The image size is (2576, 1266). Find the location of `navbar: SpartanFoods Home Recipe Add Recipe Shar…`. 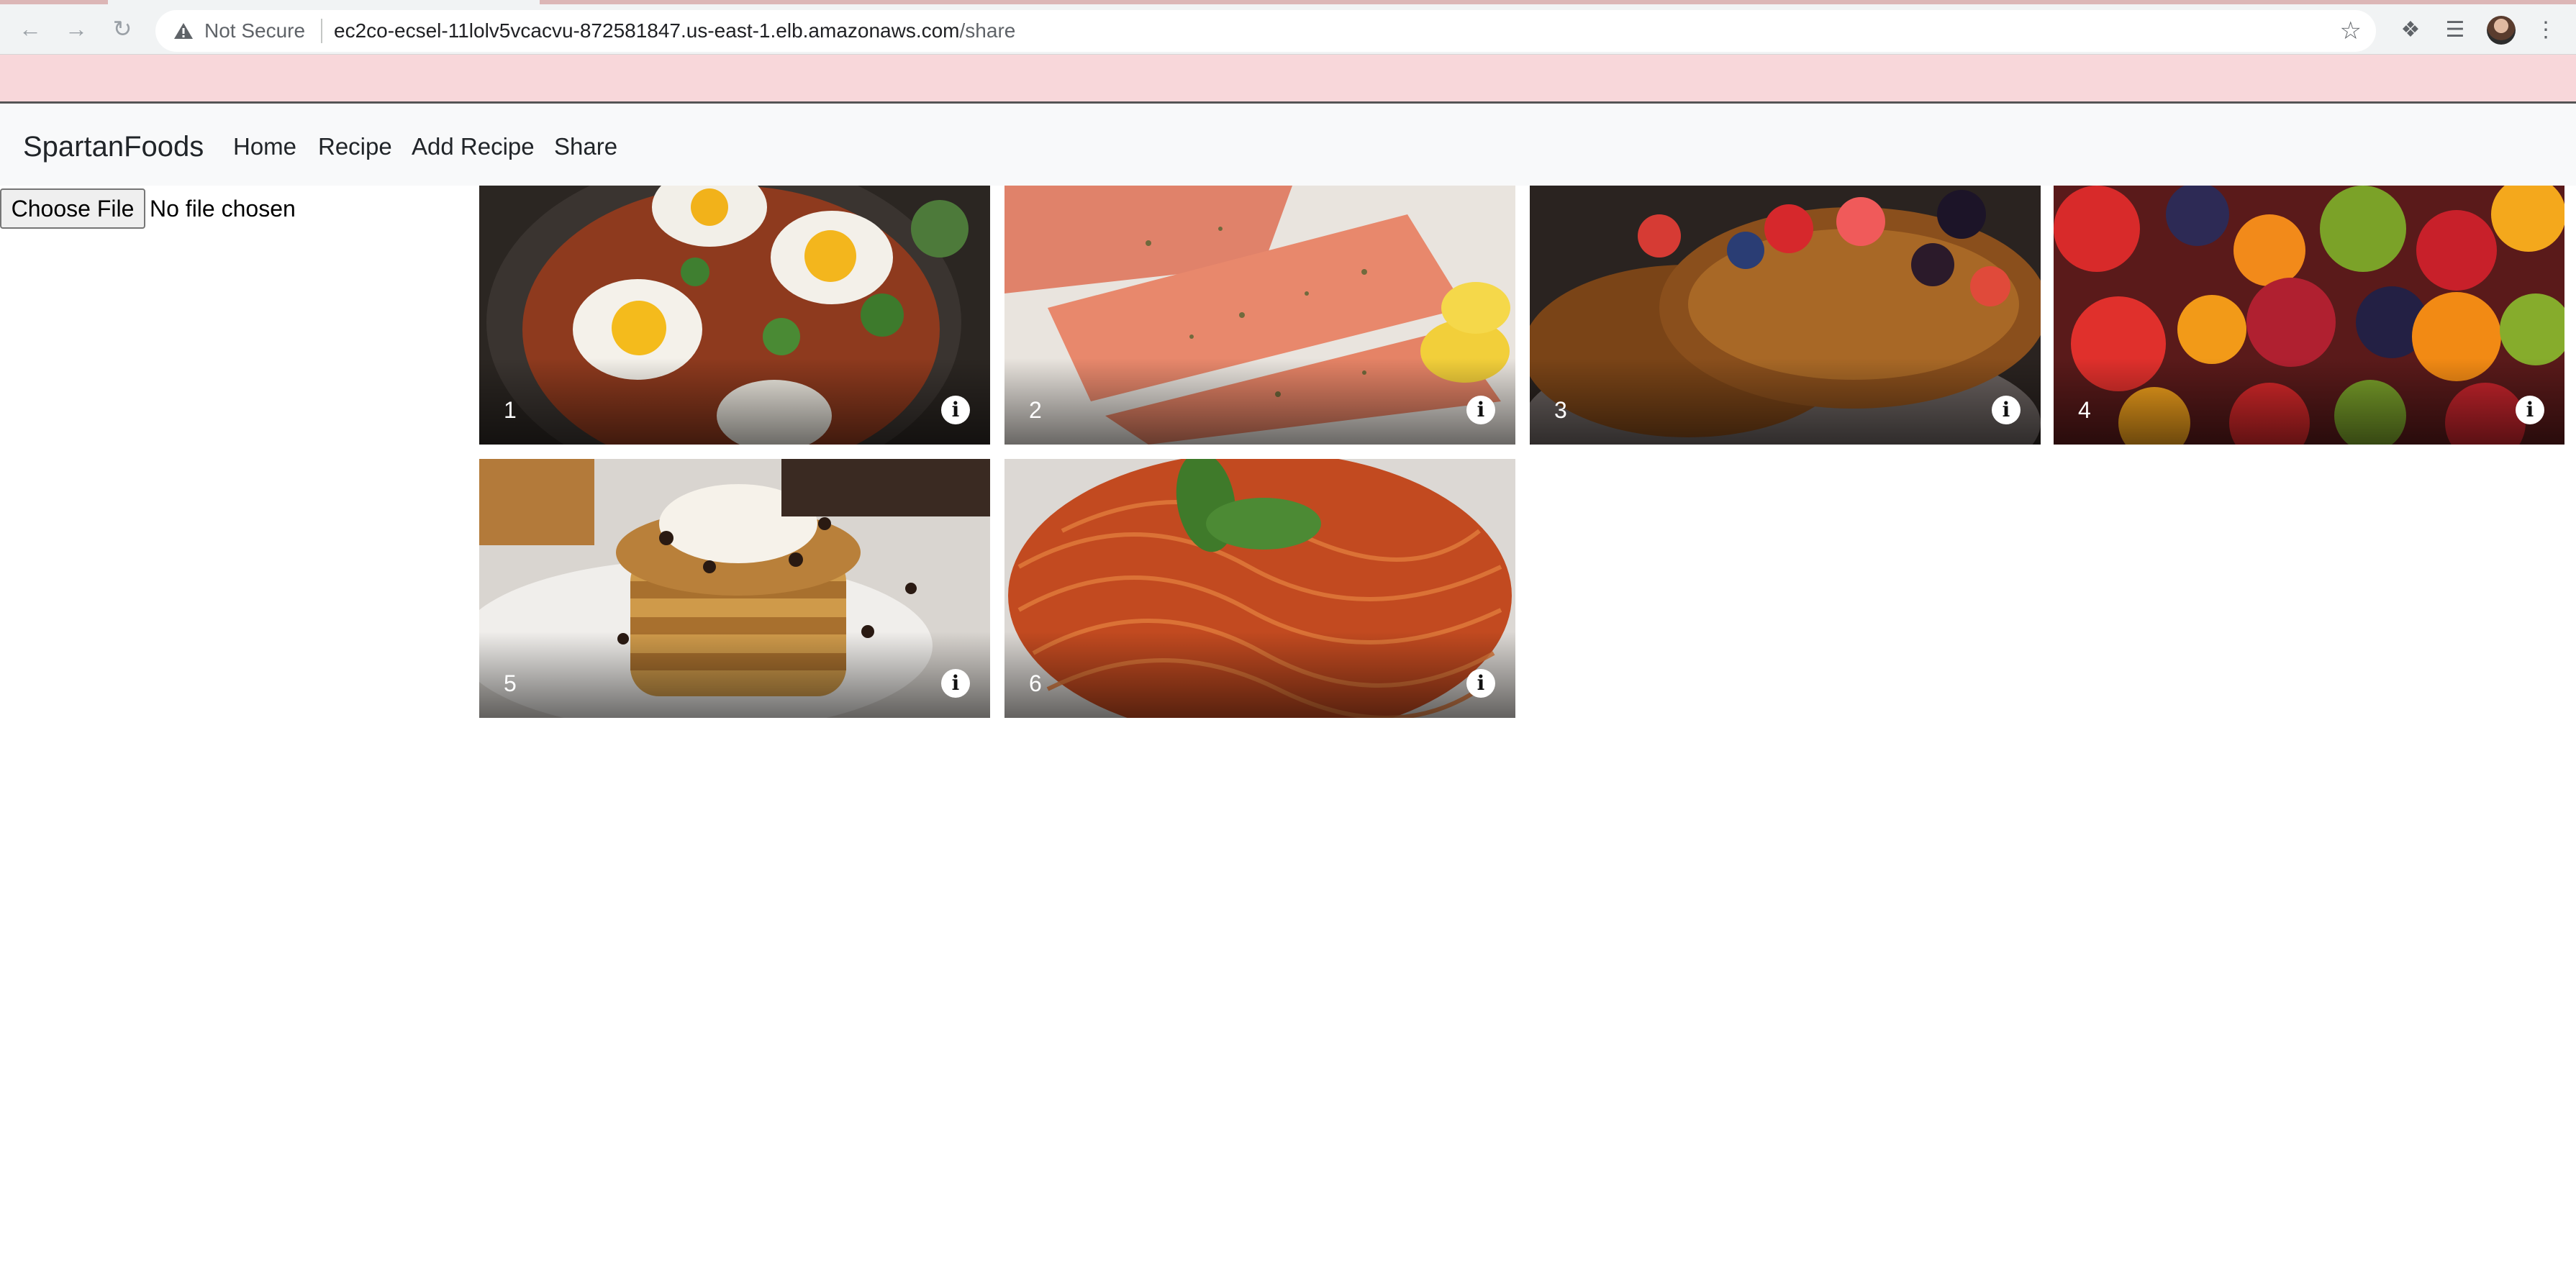

navbar: SpartanFoods Home Recipe Add Recipe Shar… is located at coordinates (1288, 146).